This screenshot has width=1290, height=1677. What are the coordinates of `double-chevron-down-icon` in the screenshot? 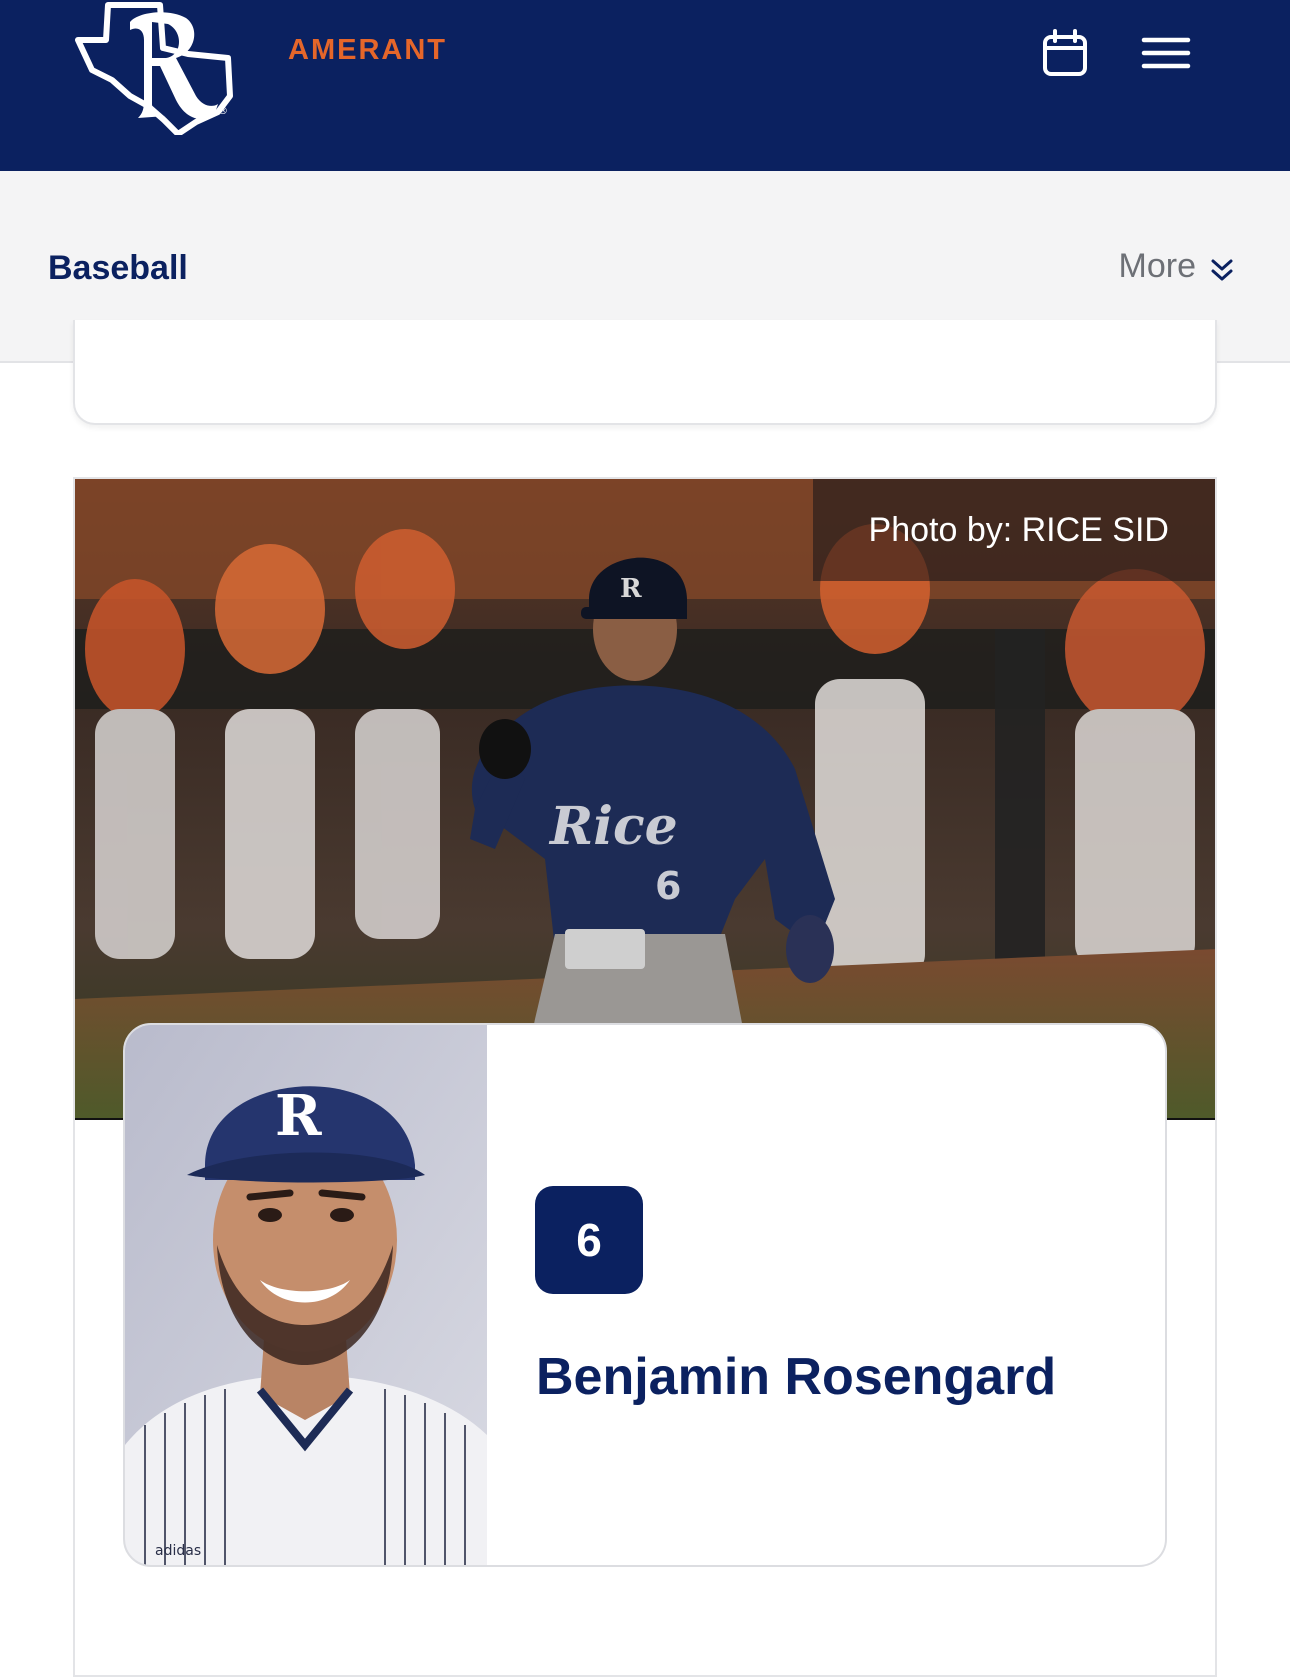 It's located at (1222, 269).